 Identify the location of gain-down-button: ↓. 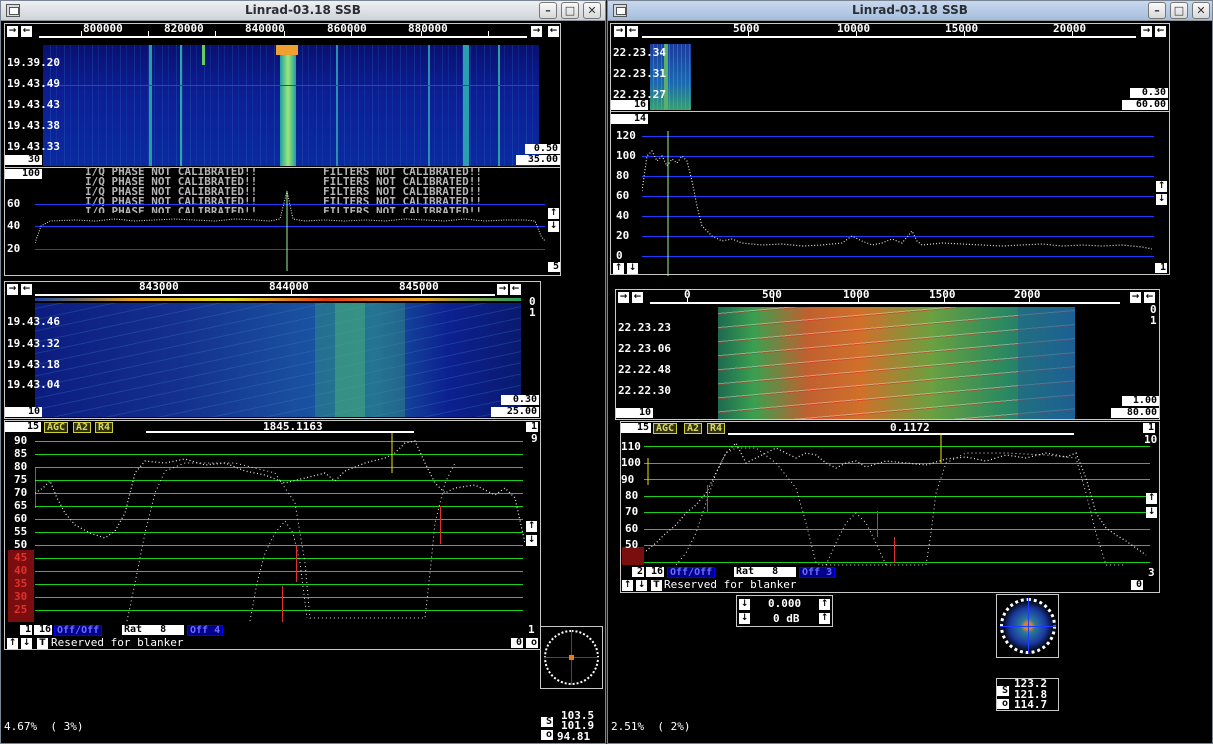
(744, 604).